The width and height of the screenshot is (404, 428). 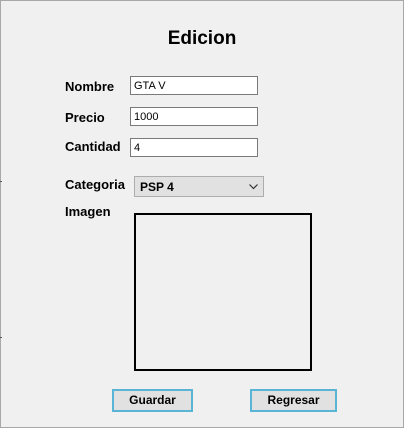 I want to click on precio-label: Precio, so click(x=85, y=117).